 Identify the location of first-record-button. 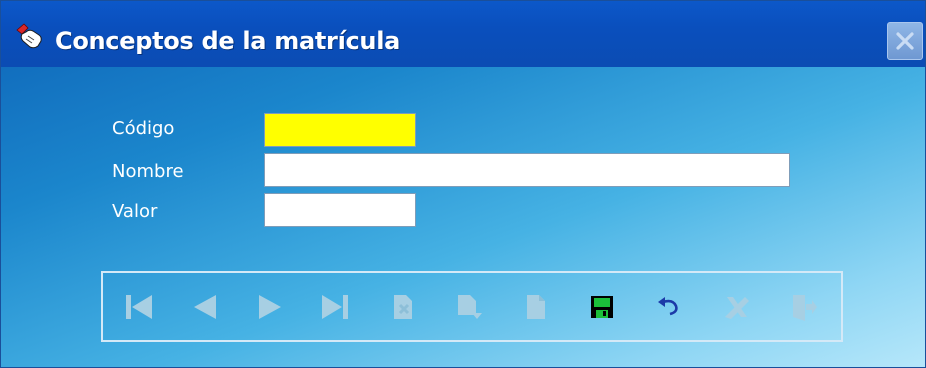
(139, 307).